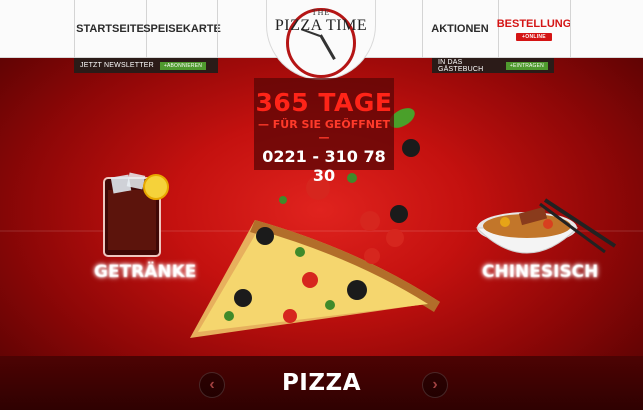  Describe the element at coordinates (540, 272) in the screenshot. I see `category-chinesisch: CHINESISCH` at that location.